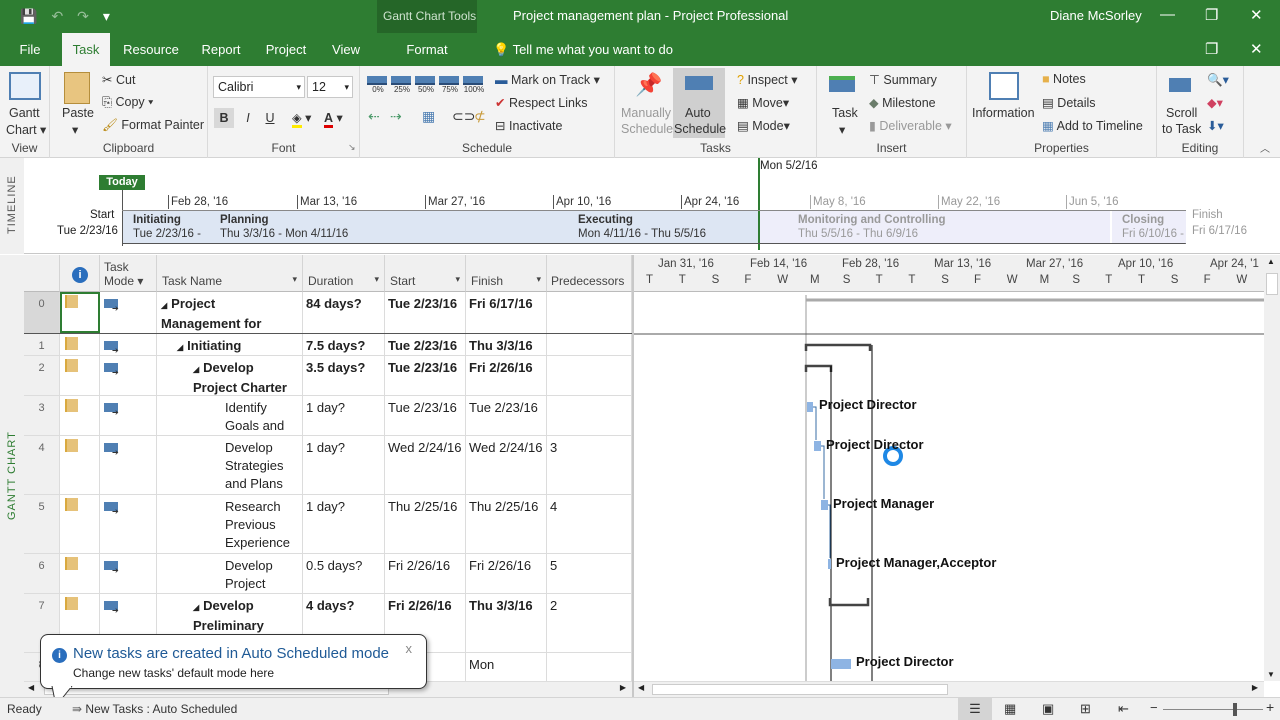  I want to click on resource-sheet-icon: ⊞, so click(1085, 709).